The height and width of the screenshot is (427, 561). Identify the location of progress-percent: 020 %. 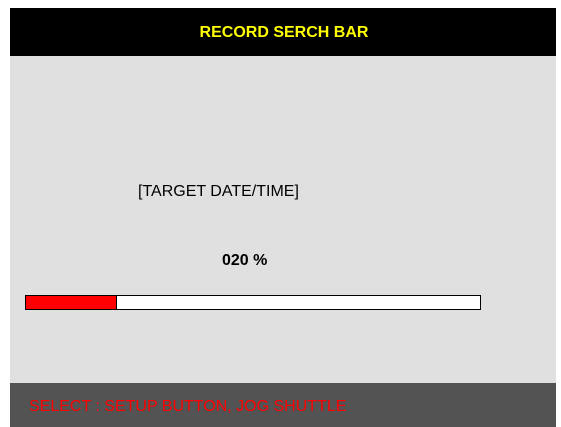
(245, 260).